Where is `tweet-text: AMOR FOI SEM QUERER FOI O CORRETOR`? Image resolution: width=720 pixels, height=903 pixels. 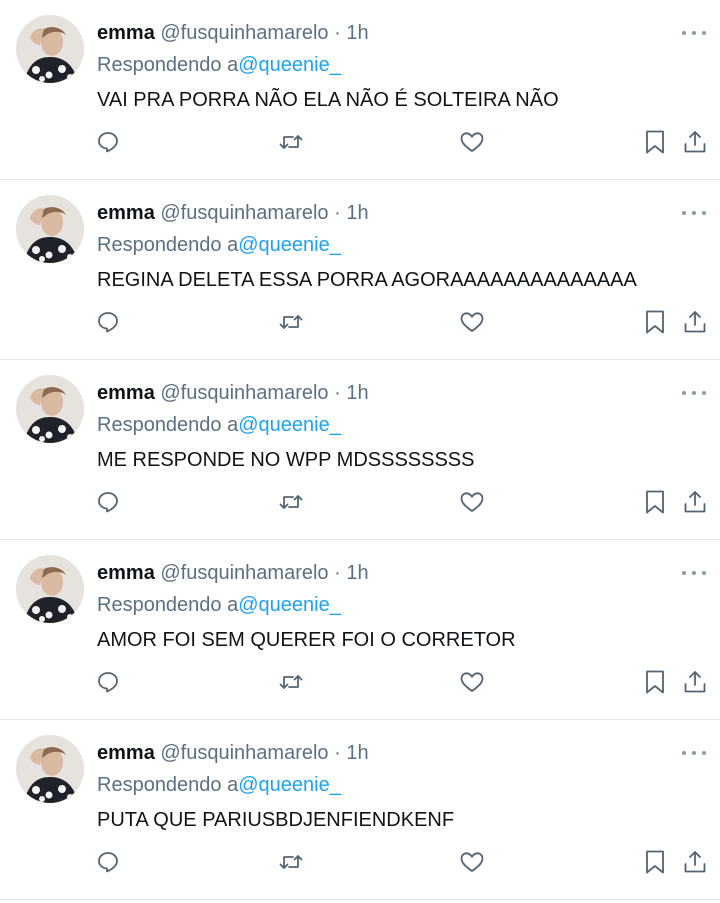 tweet-text: AMOR FOI SEM QUERER FOI O CORRETOR is located at coordinates (306, 640).